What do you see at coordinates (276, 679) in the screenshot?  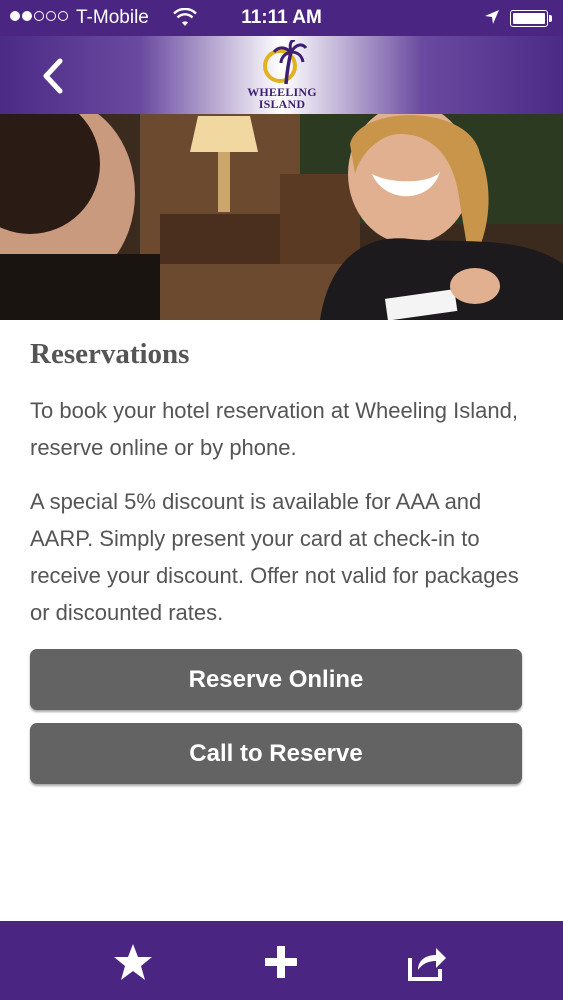 I see `reserve-online-button: Reserve Online` at bounding box center [276, 679].